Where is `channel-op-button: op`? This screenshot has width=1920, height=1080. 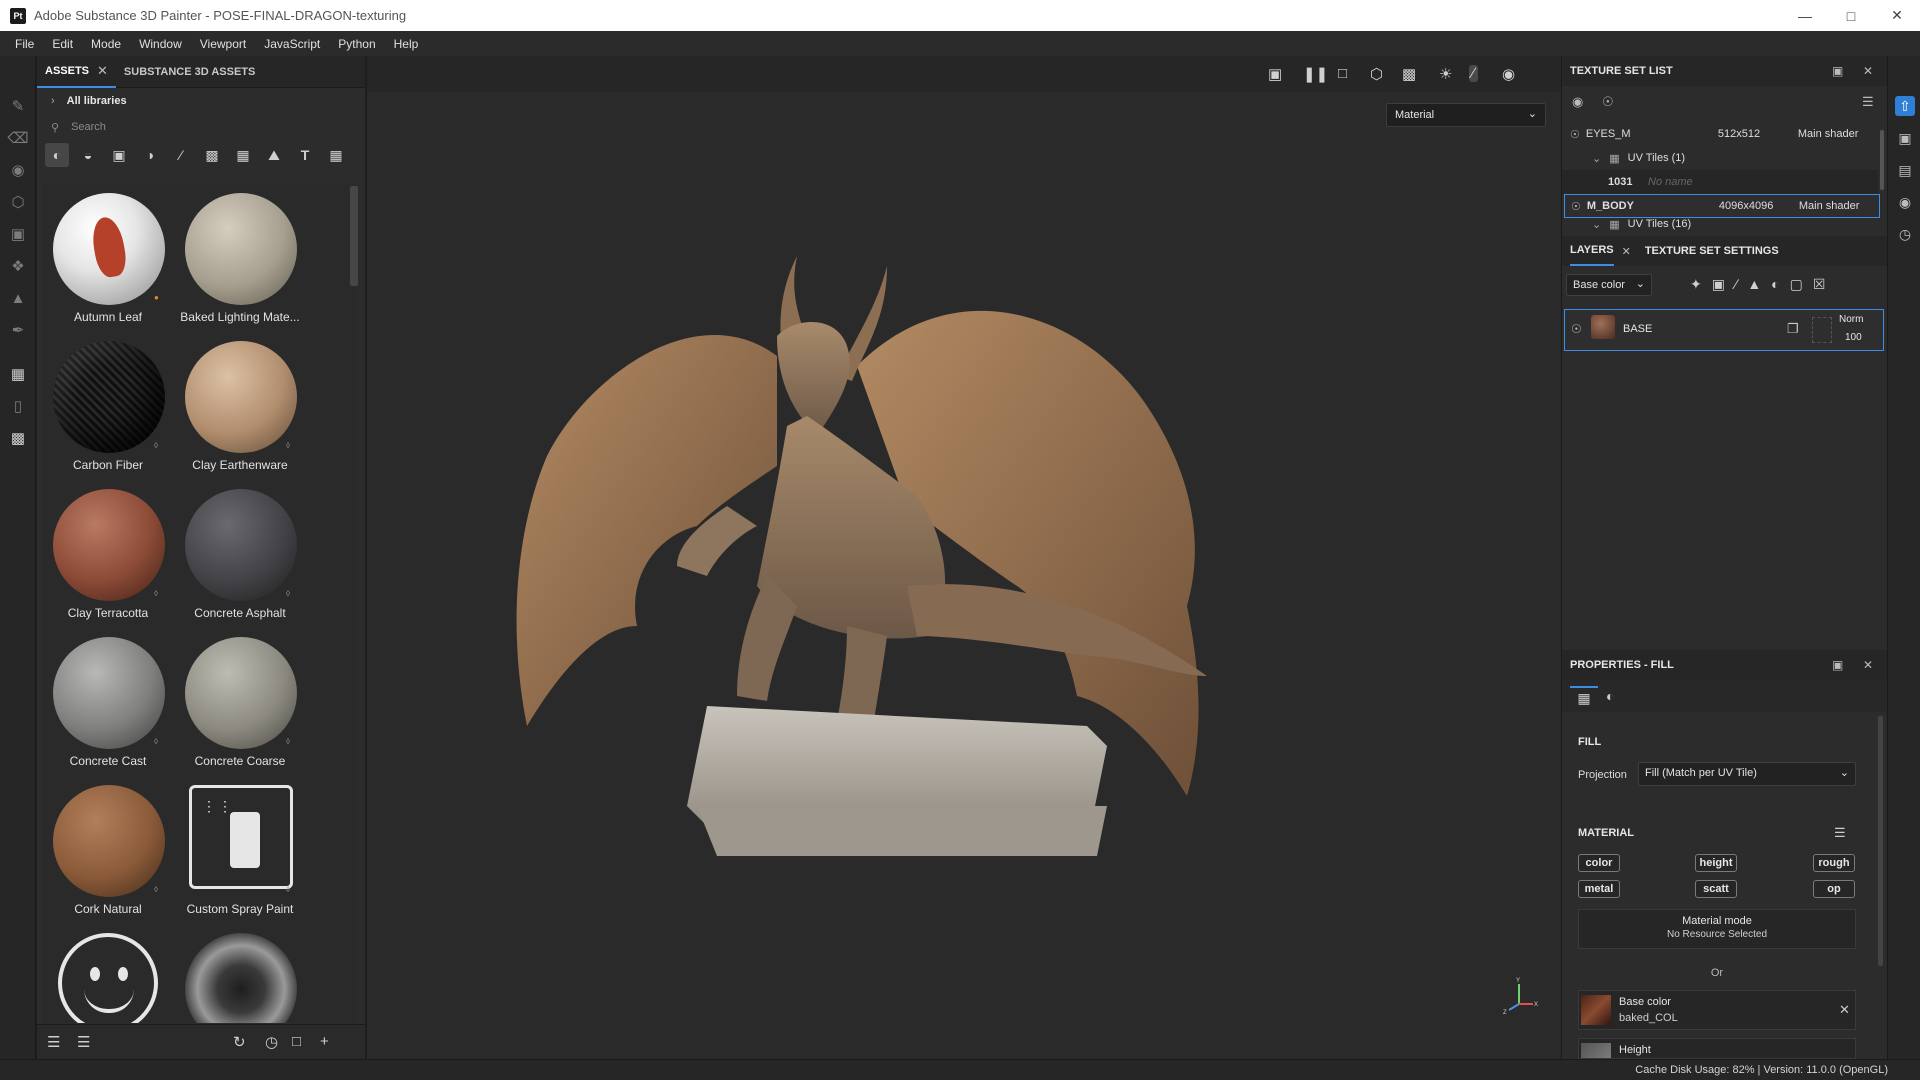 channel-op-button: op is located at coordinates (1834, 889).